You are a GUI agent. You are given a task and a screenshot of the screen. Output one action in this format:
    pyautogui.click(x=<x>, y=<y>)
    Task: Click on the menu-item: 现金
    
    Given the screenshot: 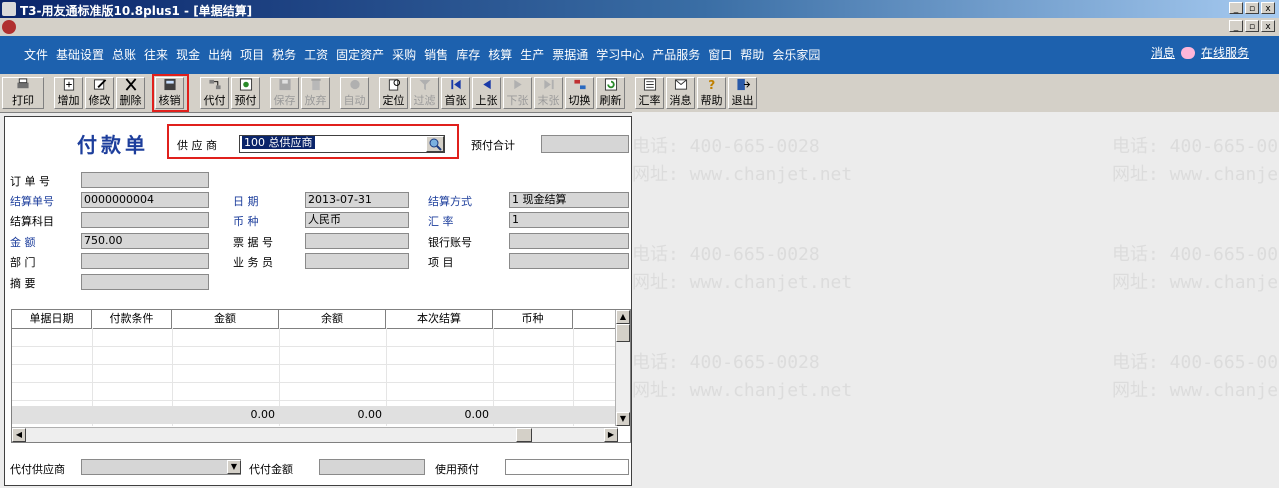 What is the action you would take?
    pyautogui.click(x=188, y=54)
    